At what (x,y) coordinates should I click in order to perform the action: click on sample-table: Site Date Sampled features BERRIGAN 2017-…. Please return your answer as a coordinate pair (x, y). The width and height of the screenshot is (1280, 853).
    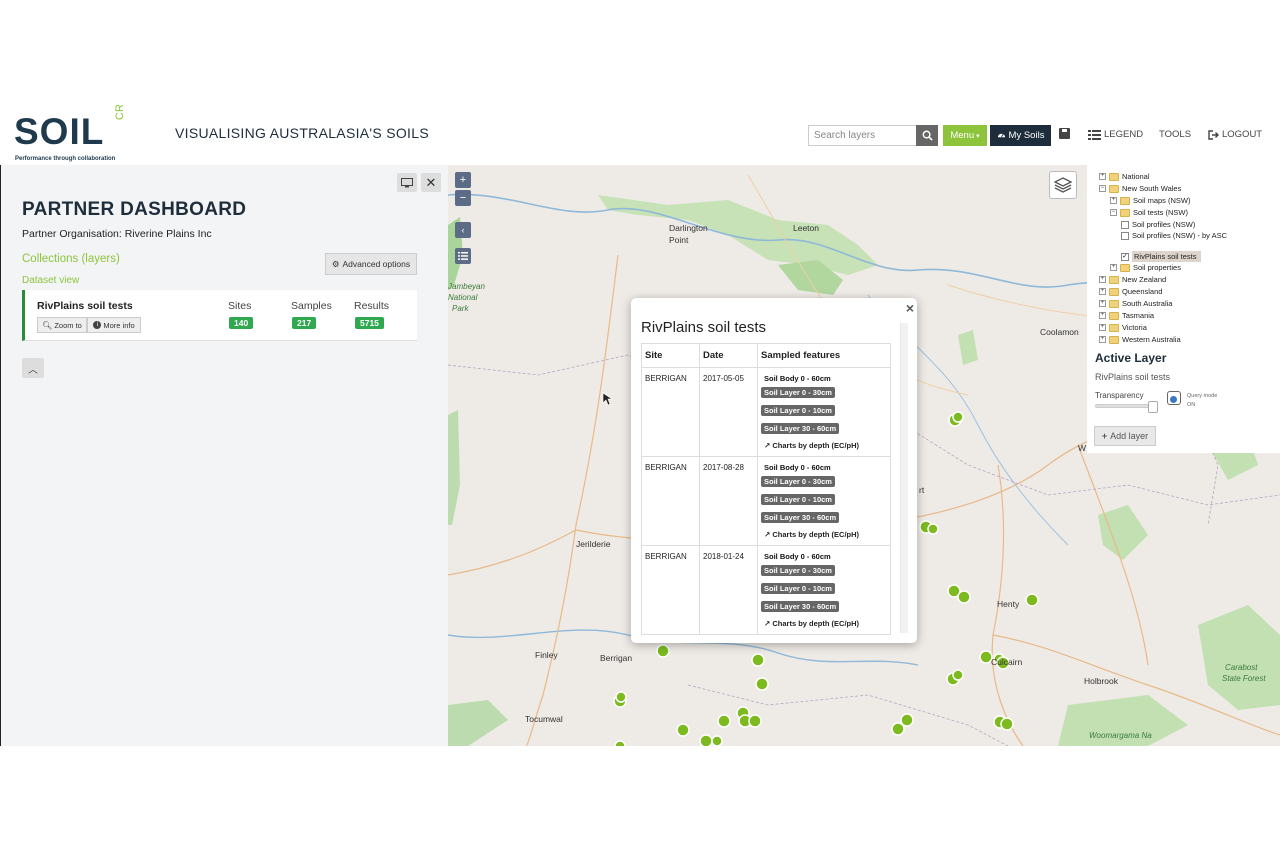
    Looking at the image, I should click on (766, 489).